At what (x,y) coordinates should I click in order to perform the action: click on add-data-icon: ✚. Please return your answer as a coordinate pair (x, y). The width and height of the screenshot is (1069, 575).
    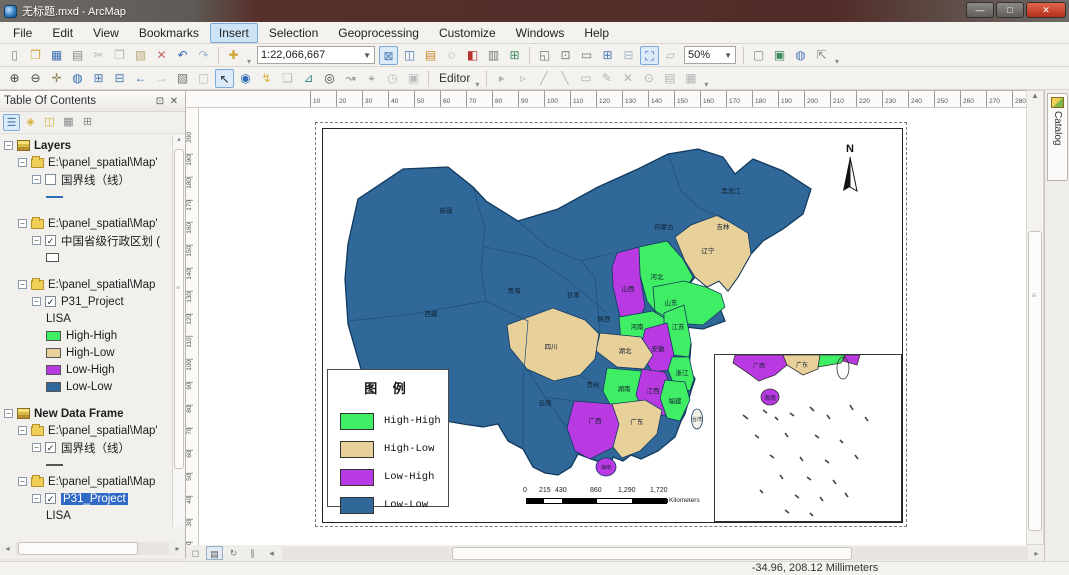
    Looking at the image, I should click on (233, 55).